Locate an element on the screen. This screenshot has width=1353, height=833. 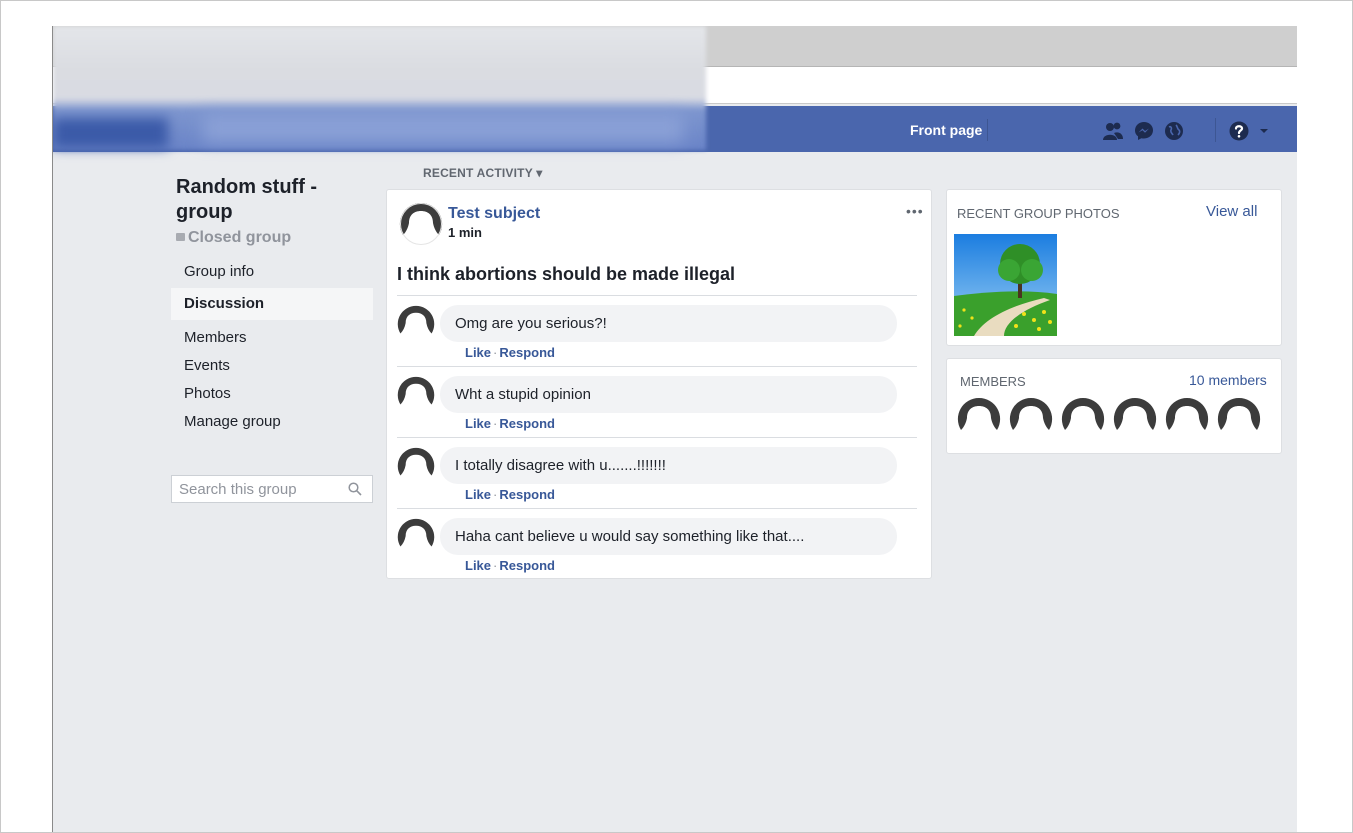
tree-landscape-image is located at coordinates (1005, 285).